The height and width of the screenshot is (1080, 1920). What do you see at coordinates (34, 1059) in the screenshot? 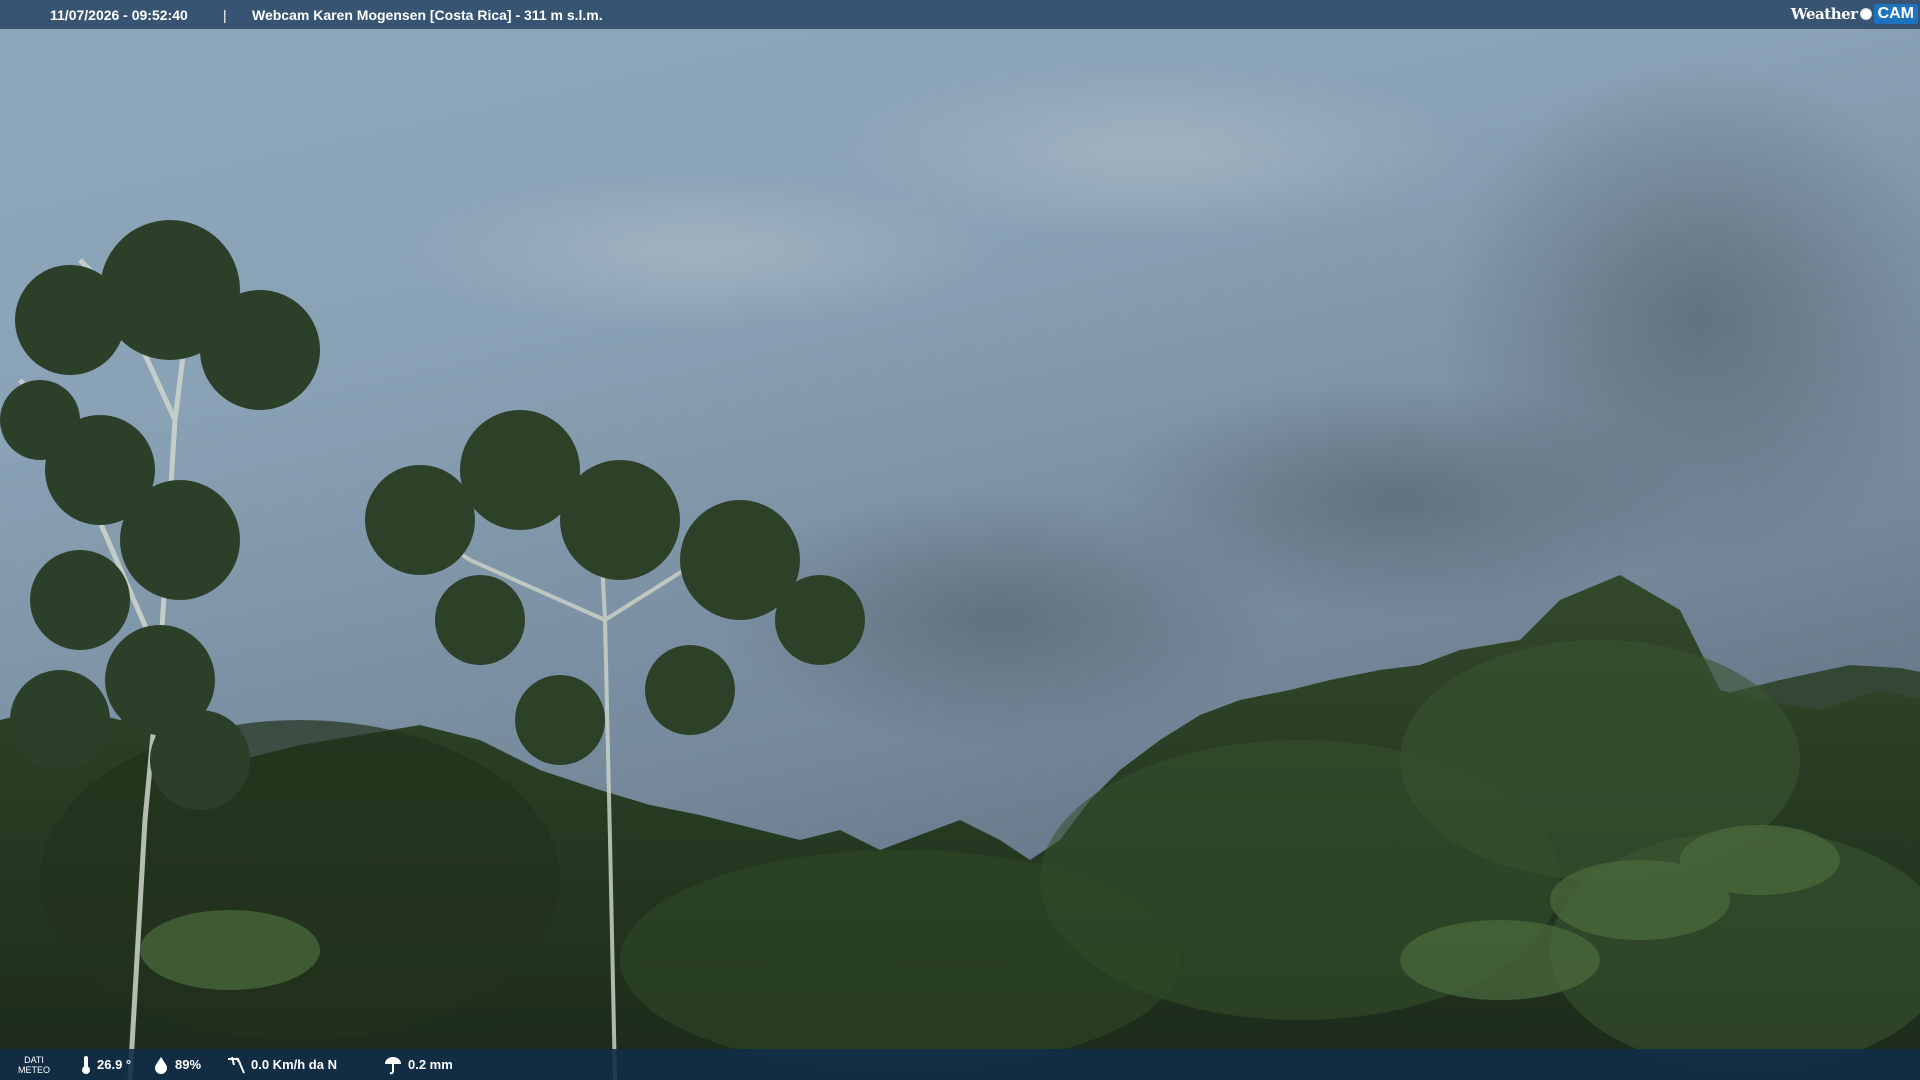
I see `dati-line1: DATI` at bounding box center [34, 1059].